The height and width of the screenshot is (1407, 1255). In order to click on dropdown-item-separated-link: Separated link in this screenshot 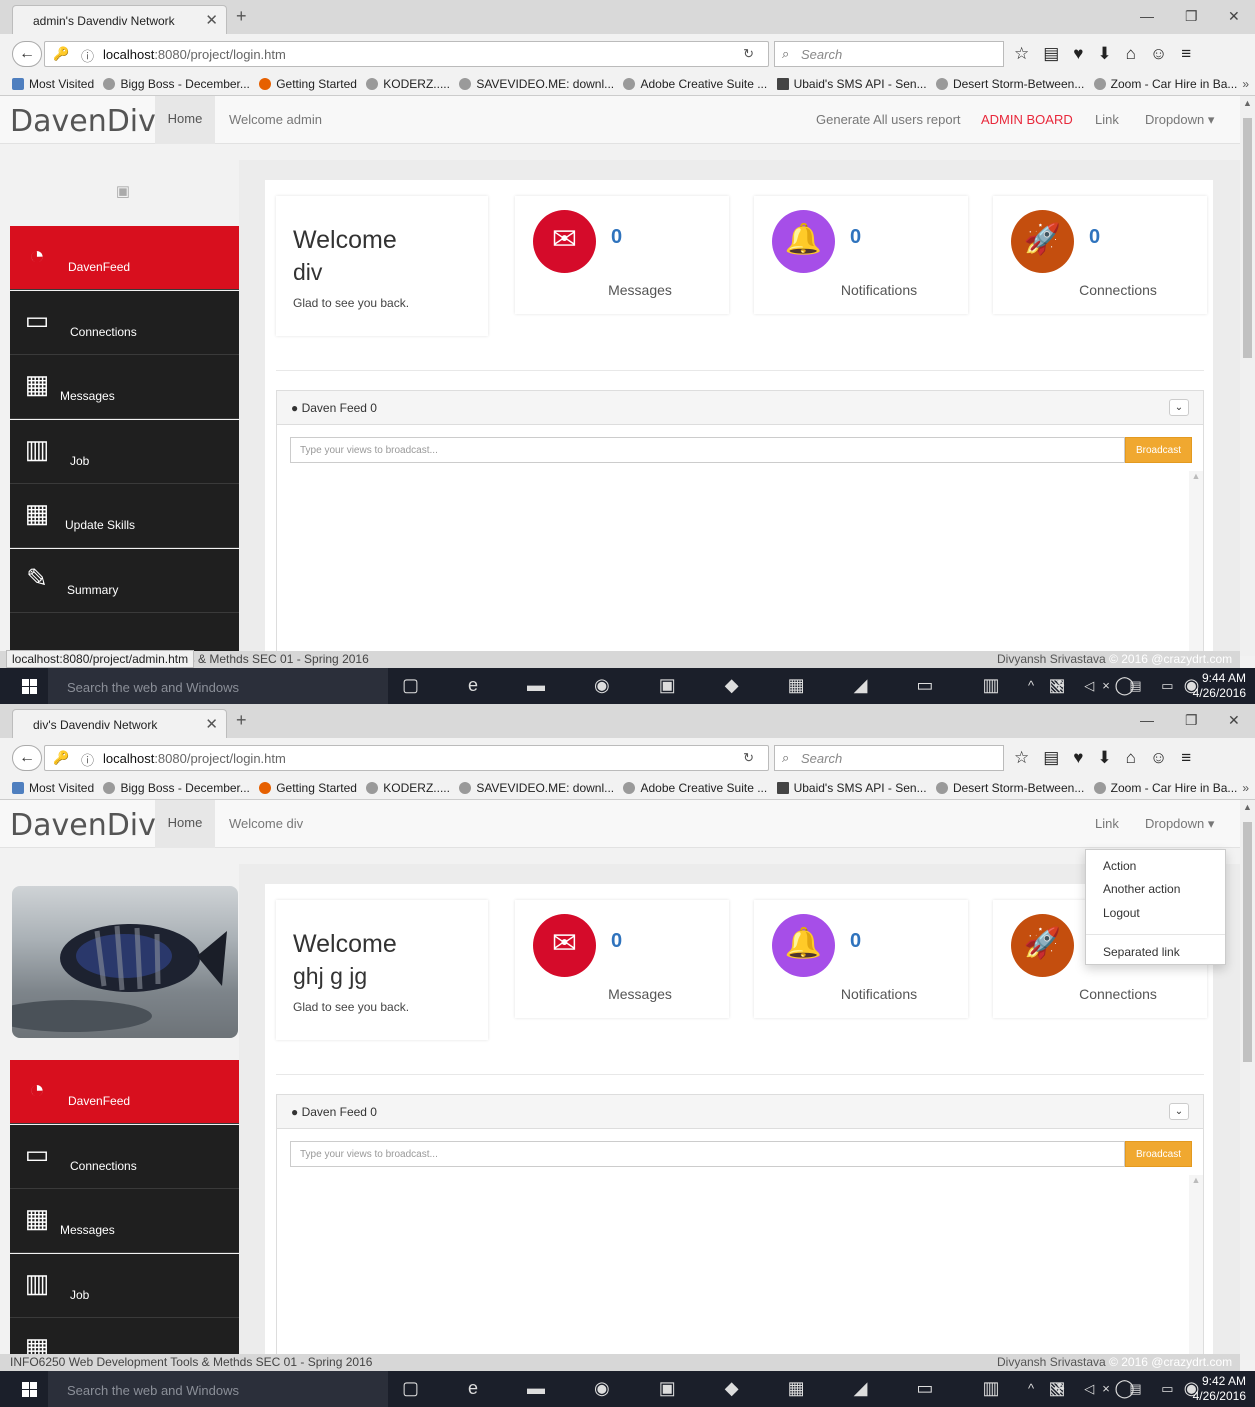, I will do `click(1141, 952)`.